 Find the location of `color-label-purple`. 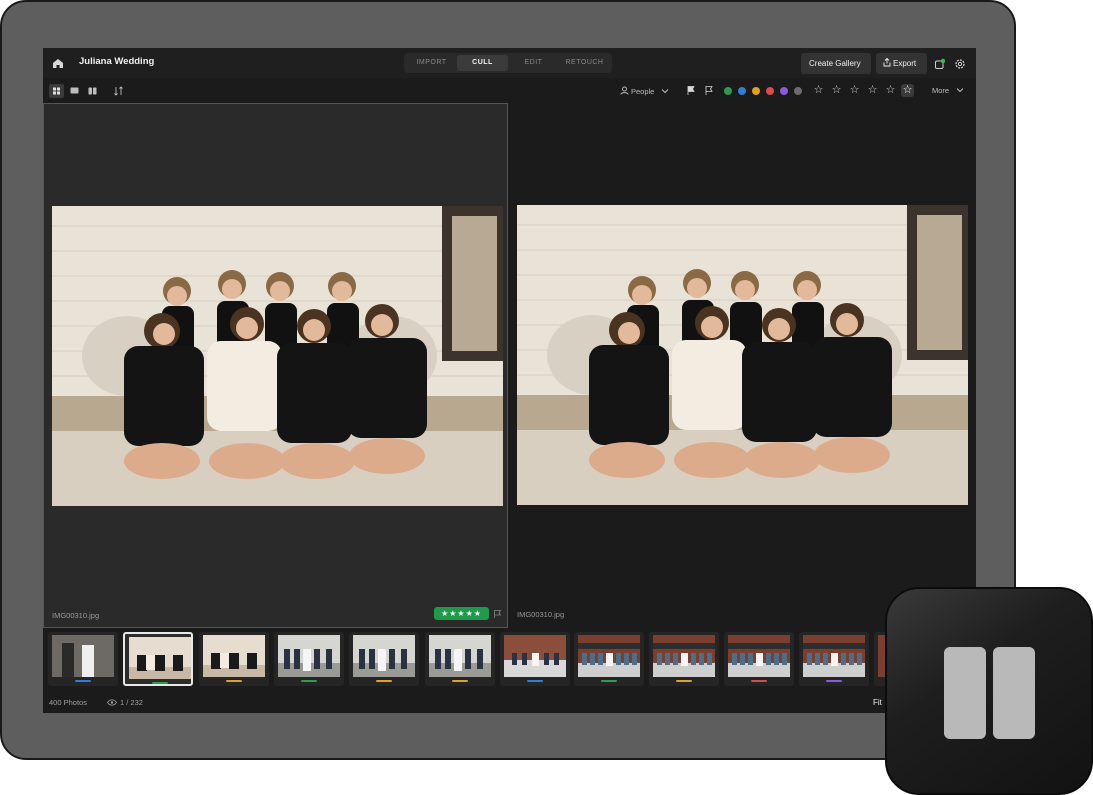

color-label-purple is located at coordinates (784, 91).